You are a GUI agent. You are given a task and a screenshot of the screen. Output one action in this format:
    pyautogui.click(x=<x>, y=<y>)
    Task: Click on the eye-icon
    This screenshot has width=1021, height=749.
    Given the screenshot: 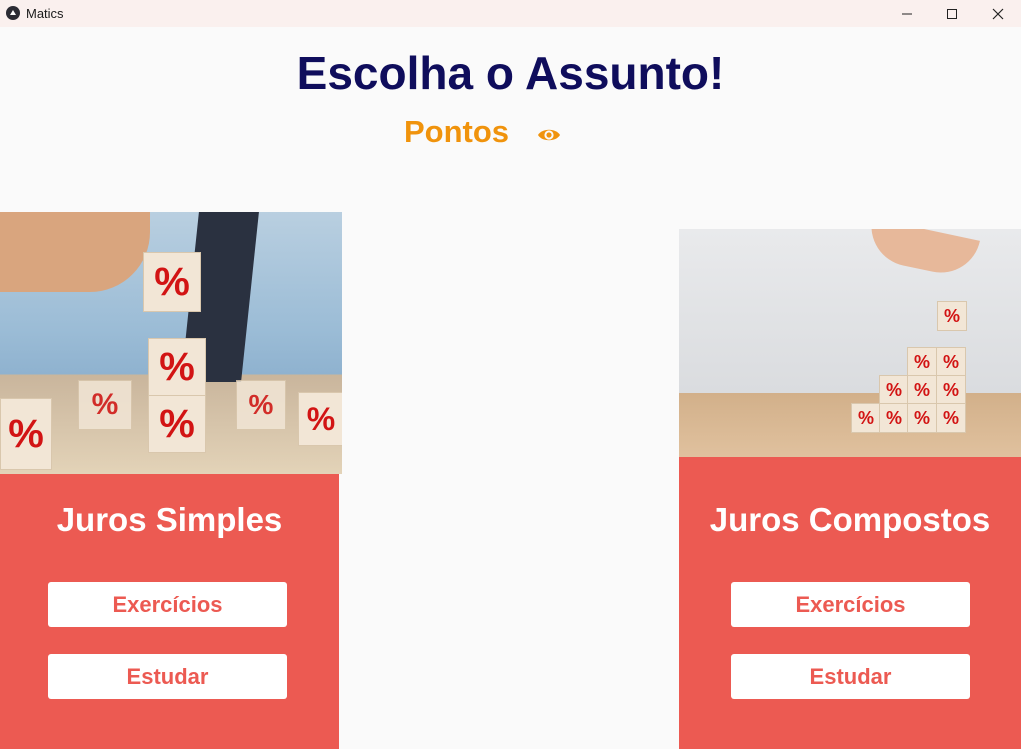 What is the action you would take?
    pyautogui.click(x=549, y=135)
    